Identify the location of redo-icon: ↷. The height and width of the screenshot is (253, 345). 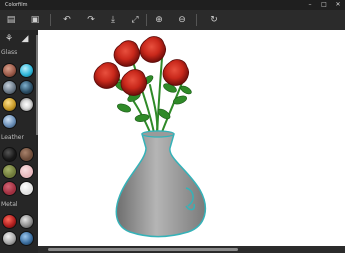
(91, 20).